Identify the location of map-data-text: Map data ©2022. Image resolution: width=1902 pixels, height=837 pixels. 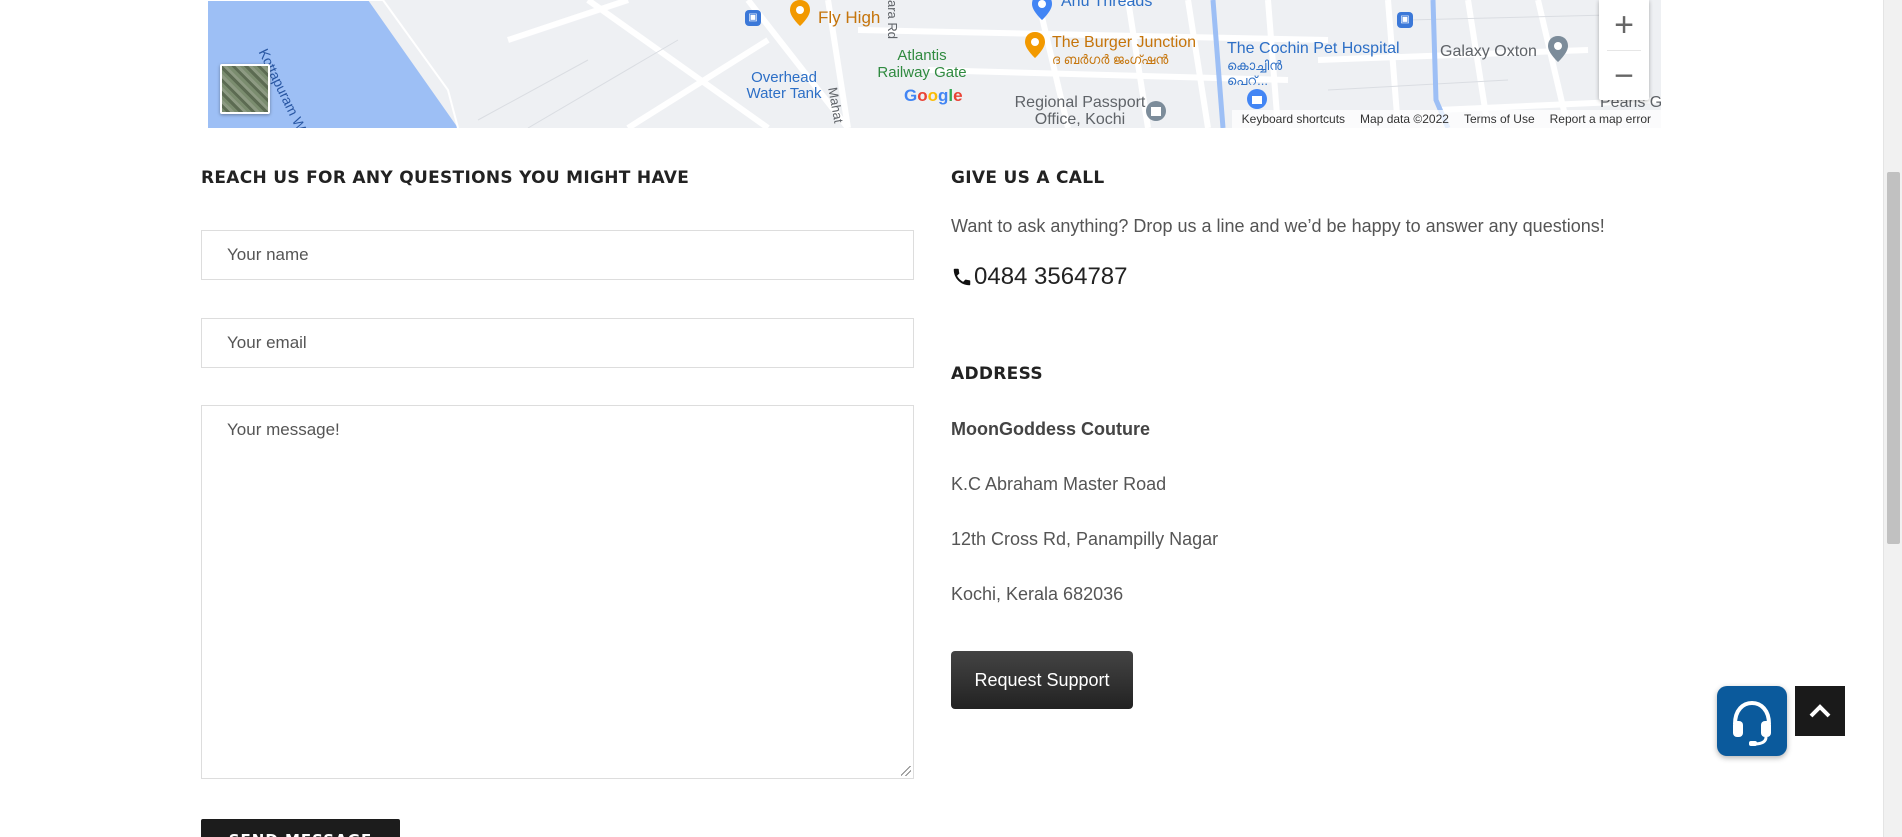
(1404, 119).